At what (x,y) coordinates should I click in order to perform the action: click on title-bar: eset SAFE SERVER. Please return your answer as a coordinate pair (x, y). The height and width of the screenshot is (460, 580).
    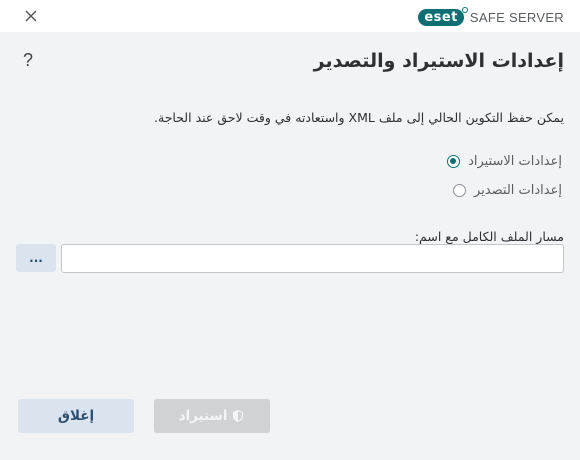
    Looking at the image, I should click on (290, 16).